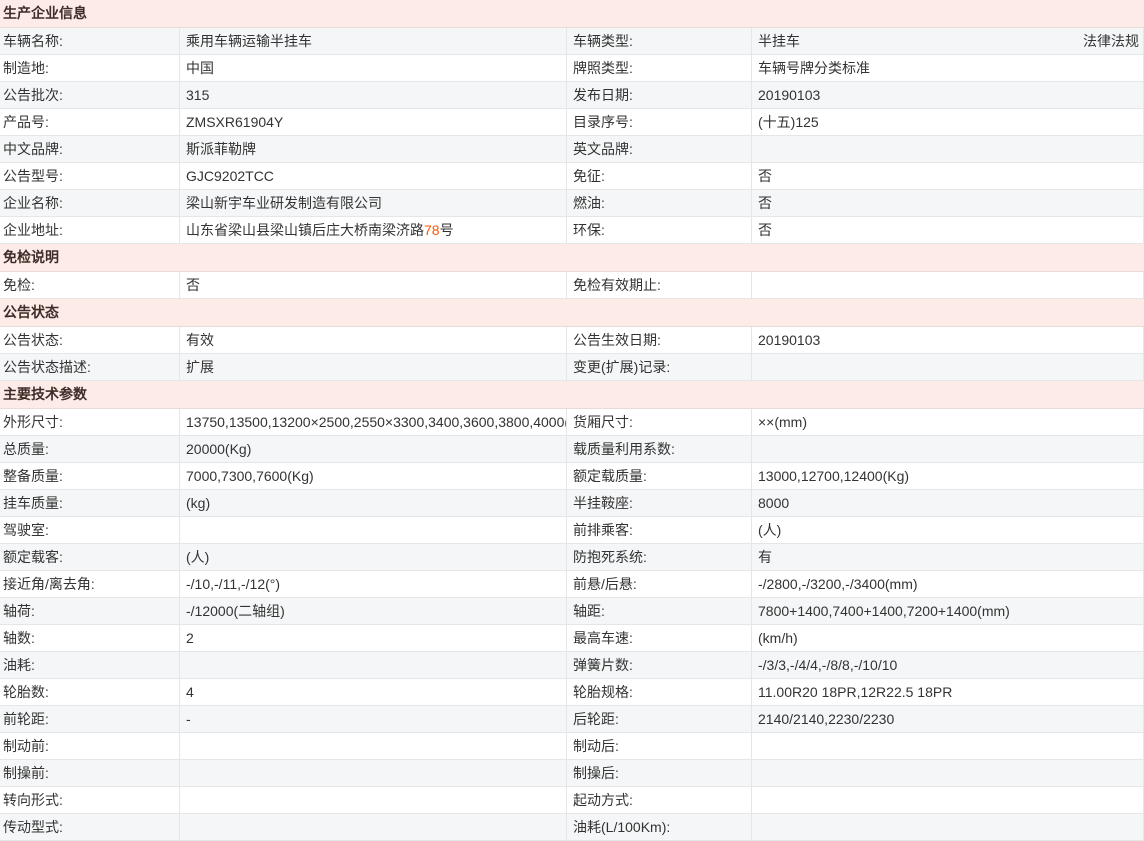 This screenshot has width=1144, height=841. I want to click on field-label: 总质量:, so click(90, 449).